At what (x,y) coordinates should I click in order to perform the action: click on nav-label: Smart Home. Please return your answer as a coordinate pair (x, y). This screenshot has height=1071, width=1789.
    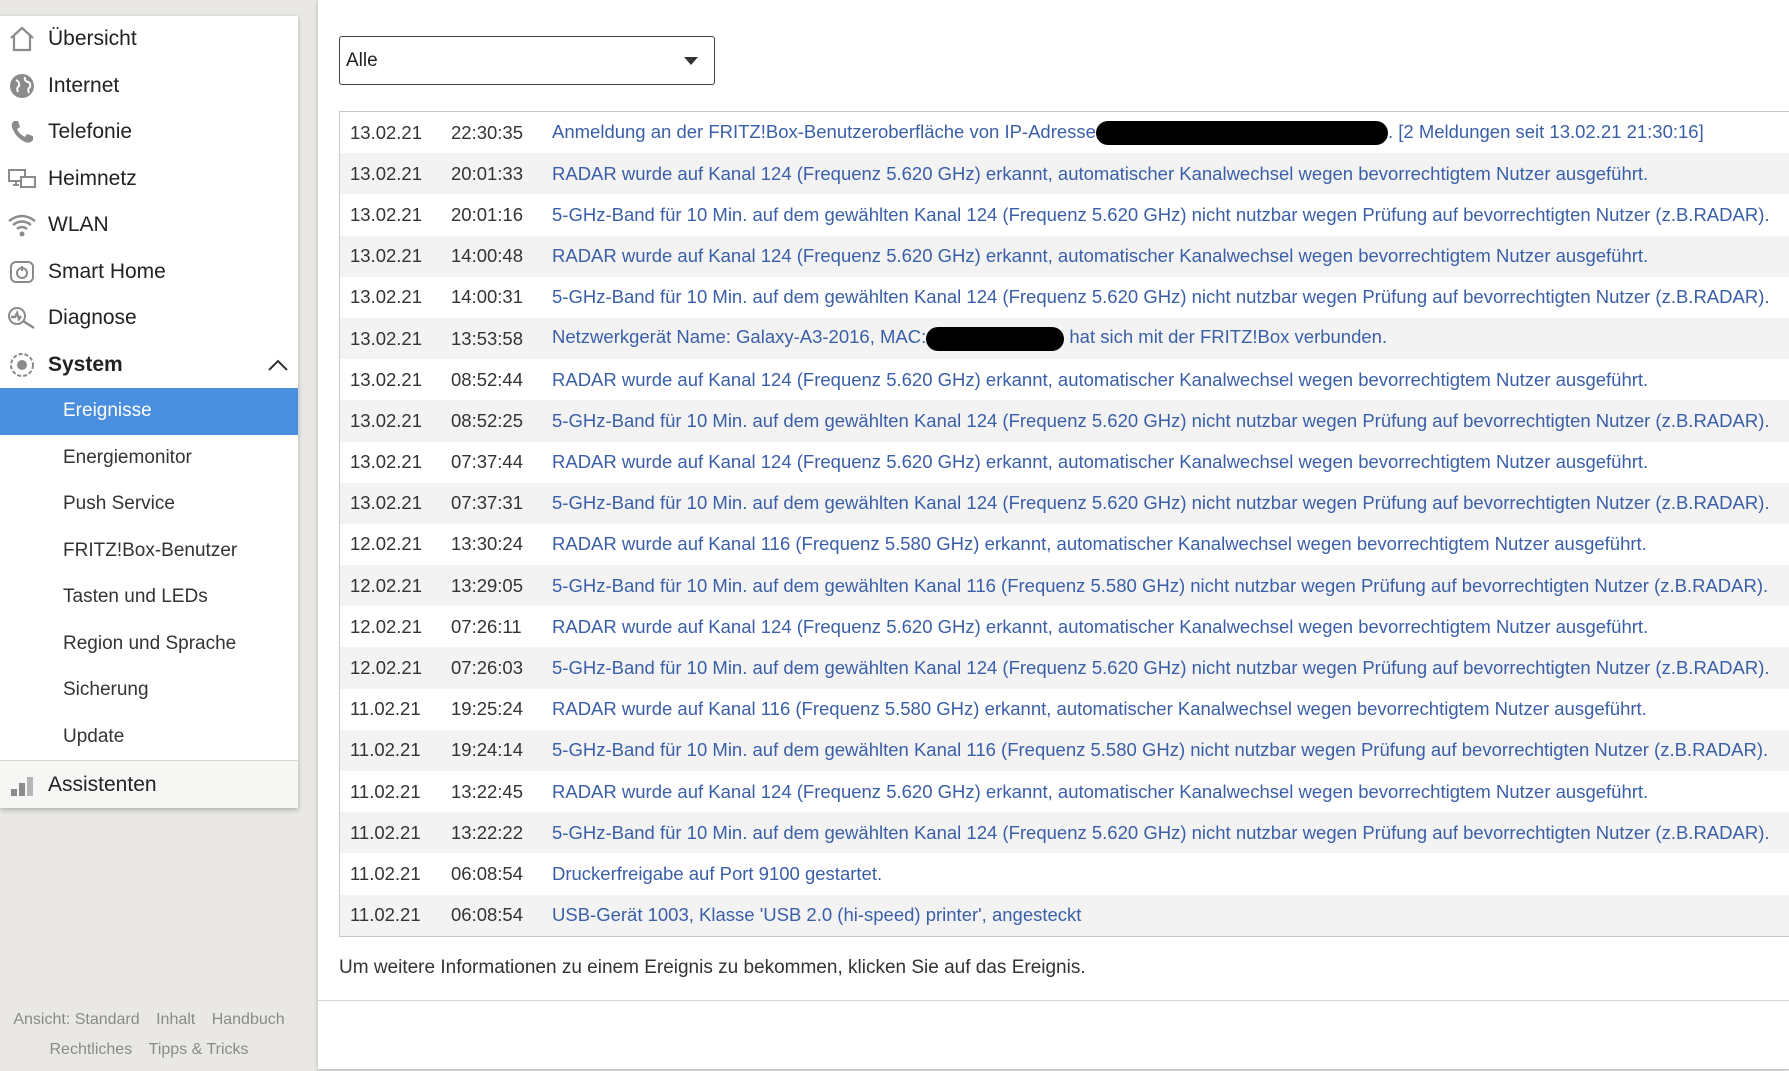
    Looking at the image, I should click on (107, 271).